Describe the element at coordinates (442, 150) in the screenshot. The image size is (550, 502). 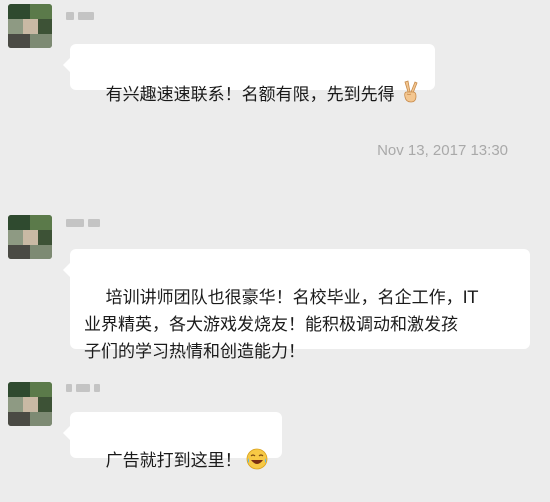
I see `message-timestamp: Nov 13, 2017 13:30` at that location.